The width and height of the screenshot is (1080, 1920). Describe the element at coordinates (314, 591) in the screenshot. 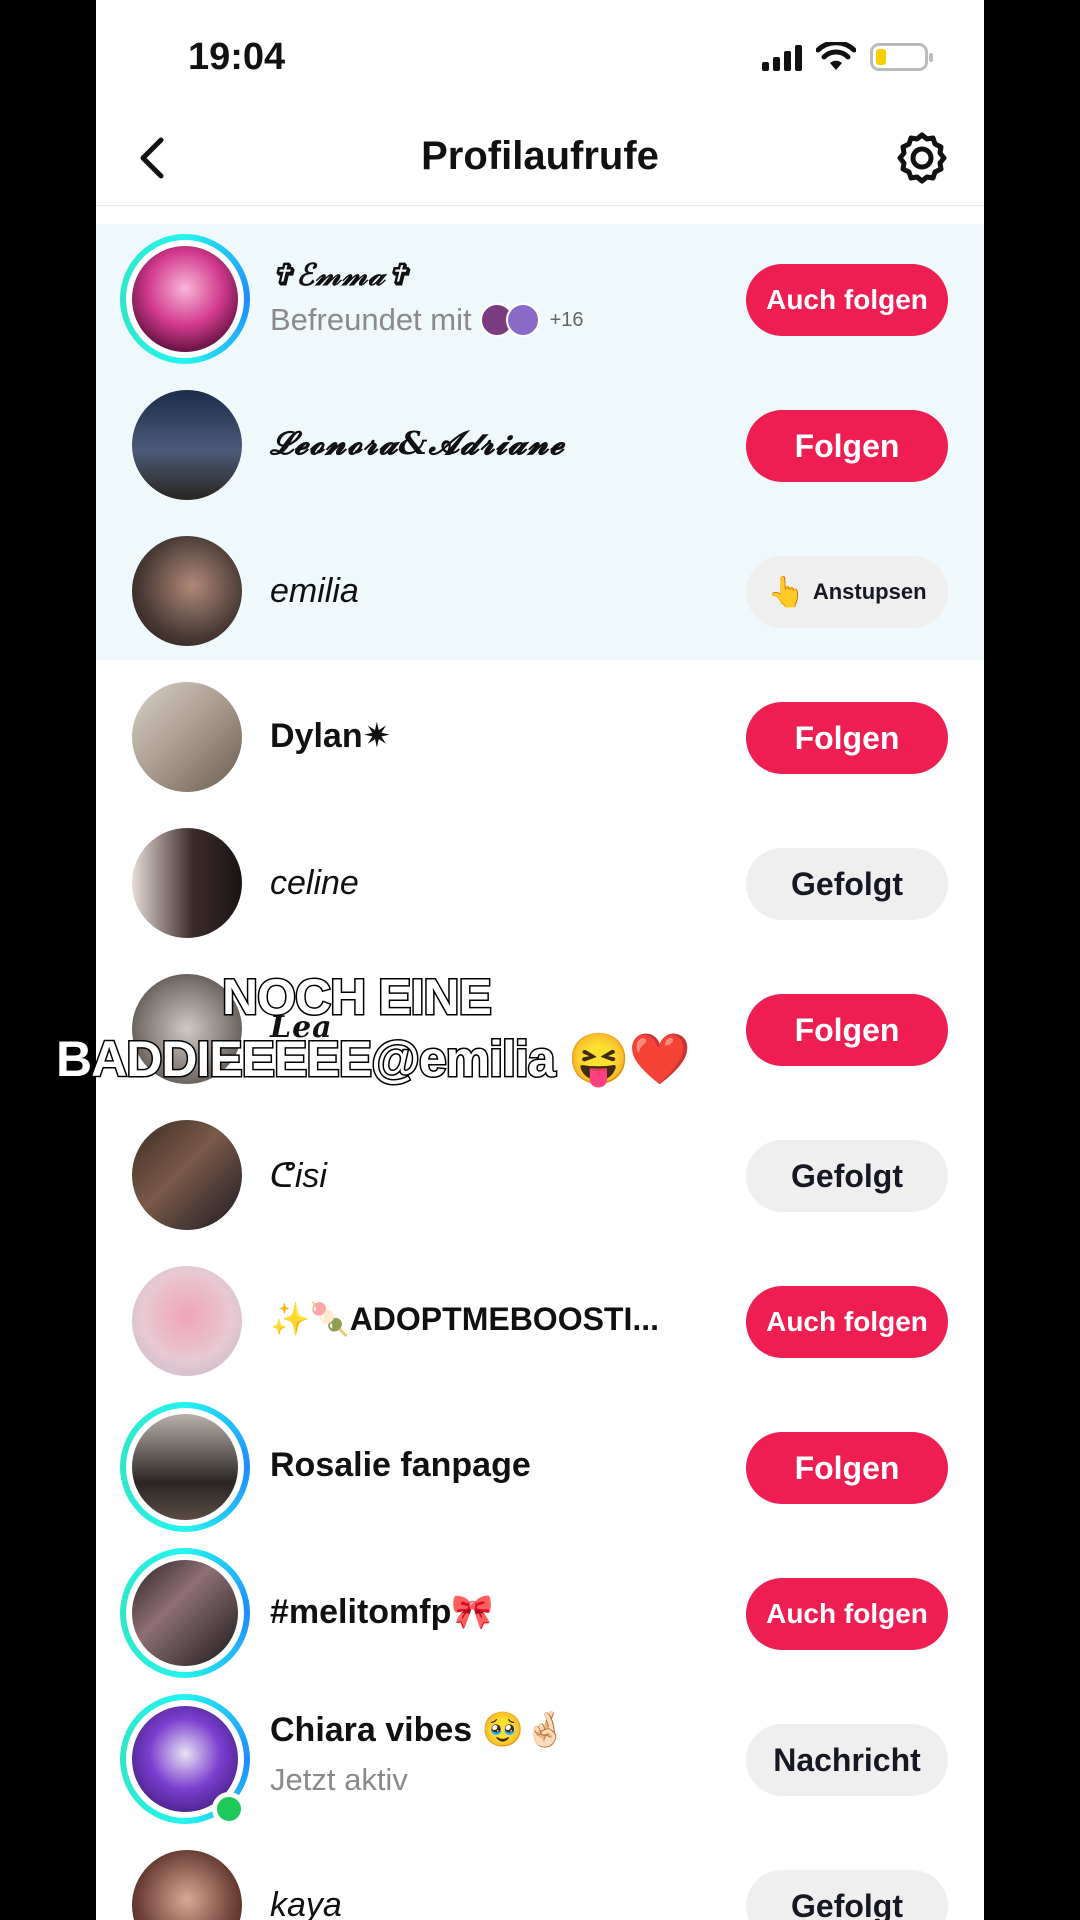

I see `user-name: emilia` at that location.